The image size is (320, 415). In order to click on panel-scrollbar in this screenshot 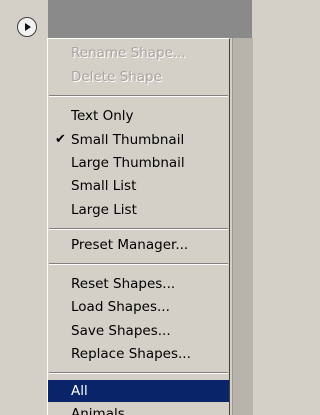, I will do `click(242, 226)`.